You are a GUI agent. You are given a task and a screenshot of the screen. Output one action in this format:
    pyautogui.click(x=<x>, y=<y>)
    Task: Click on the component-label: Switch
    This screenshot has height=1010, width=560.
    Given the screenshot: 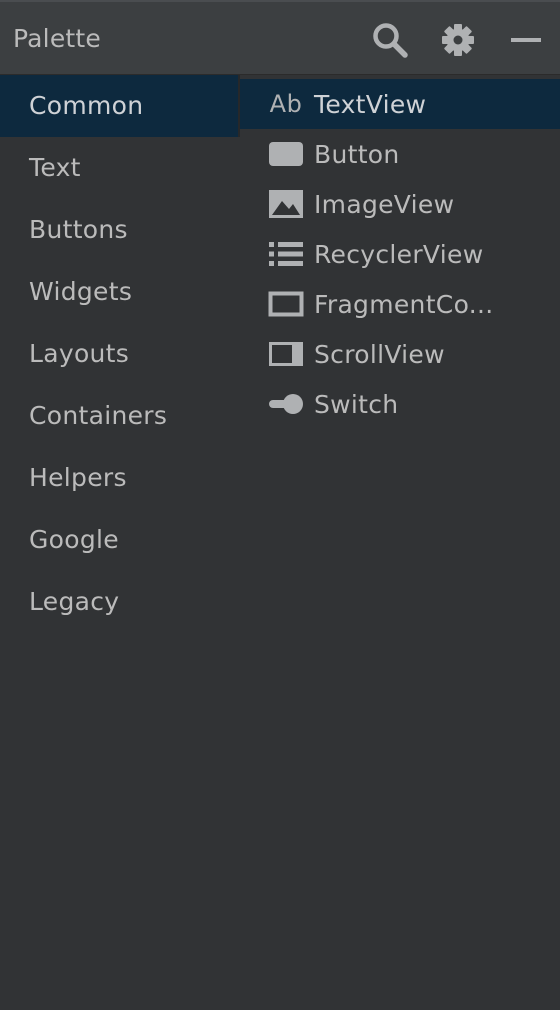 What is the action you would take?
    pyautogui.click(x=356, y=404)
    